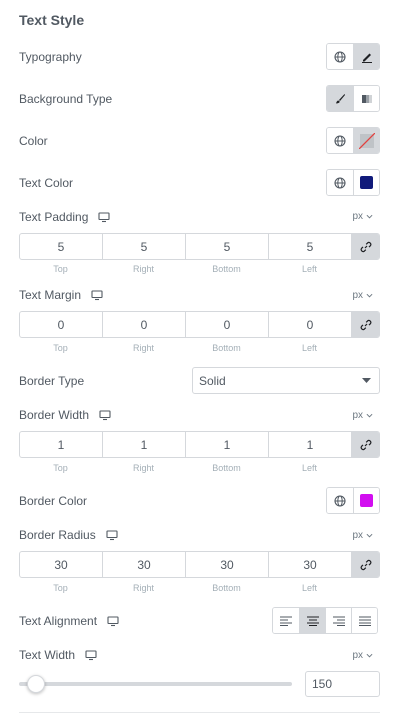 The height and width of the screenshot is (719, 394). What do you see at coordinates (52, 20) in the screenshot?
I see `section-title: Text Style` at bounding box center [52, 20].